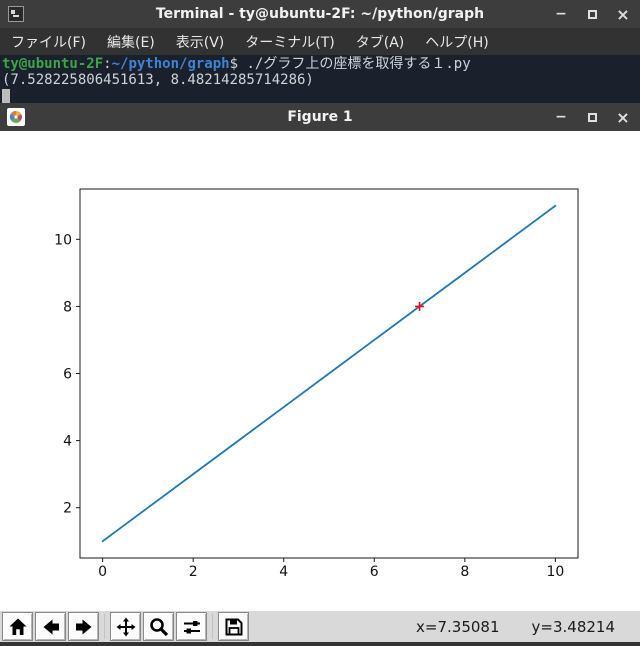  What do you see at coordinates (53, 64) in the screenshot?
I see `prompt-user-host: ty@ubuntu-2F` at bounding box center [53, 64].